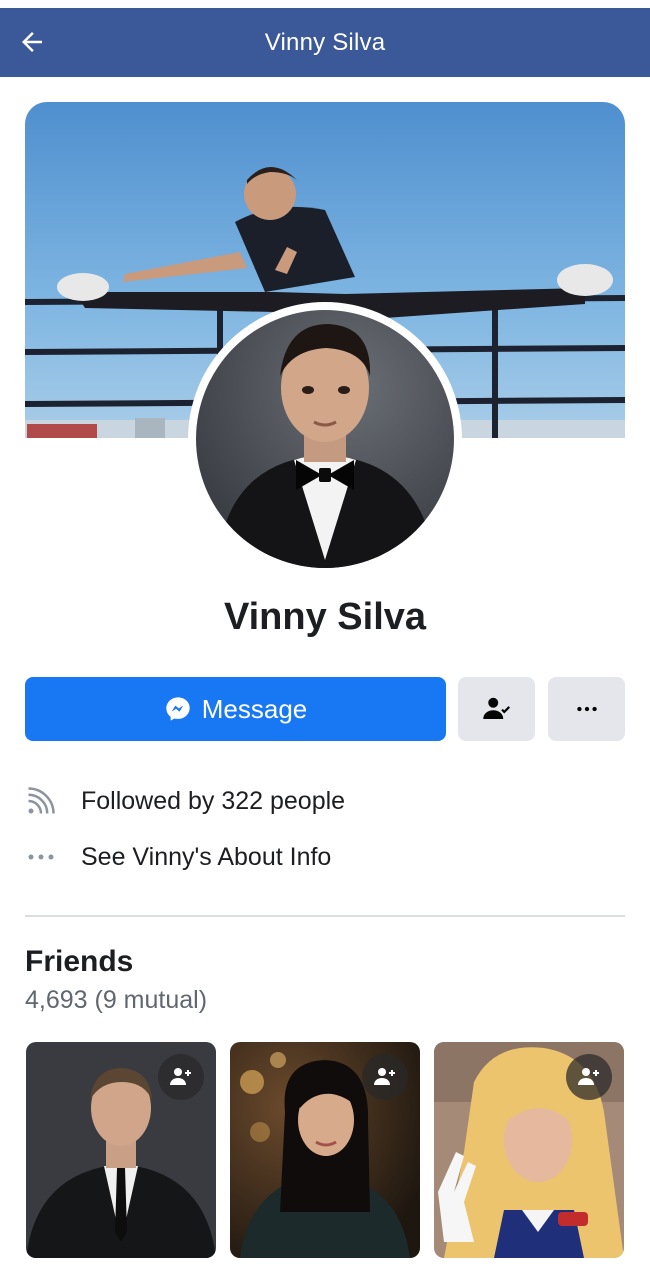 The image size is (650, 1275). I want to click on arrow-left-icon, so click(32, 42).